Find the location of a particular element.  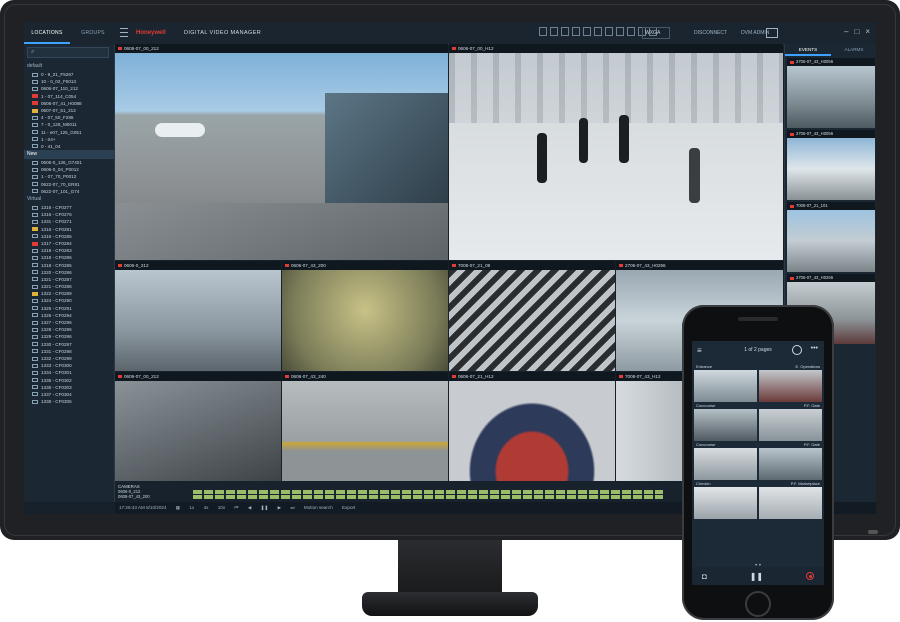

tree-camera-item: 0 - 41_04 is located at coordinates (69, 146).